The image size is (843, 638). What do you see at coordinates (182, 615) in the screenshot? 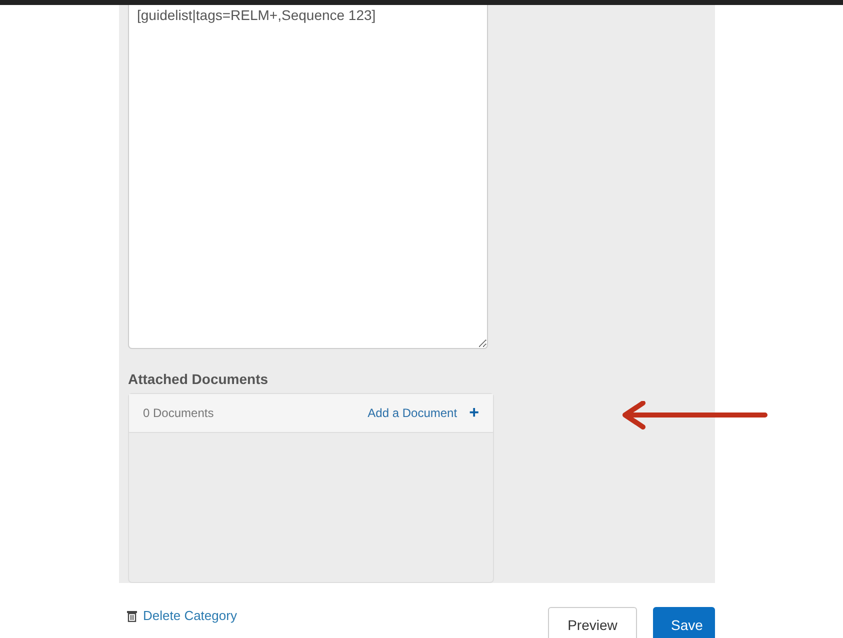
I see `delete-category-link: Delete Category` at bounding box center [182, 615].